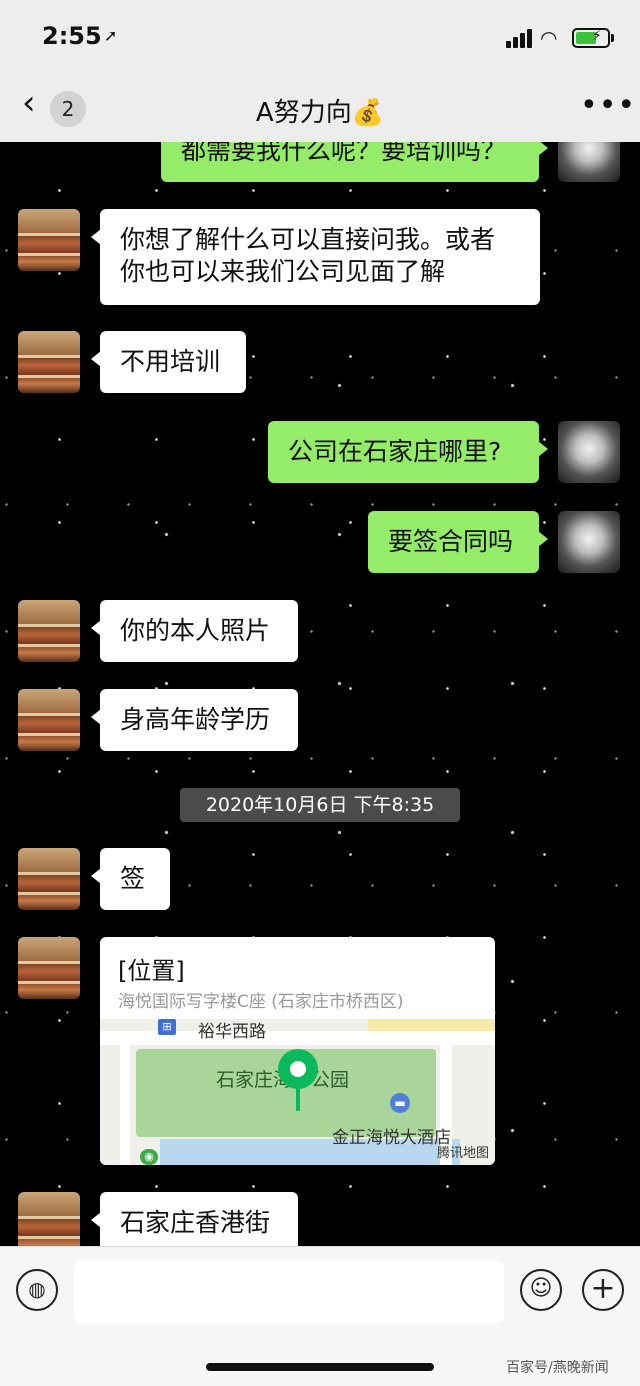  I want to click on input-bar: ◍ ☺ + 百家号/燕晚新闻, so click(320, 1316).